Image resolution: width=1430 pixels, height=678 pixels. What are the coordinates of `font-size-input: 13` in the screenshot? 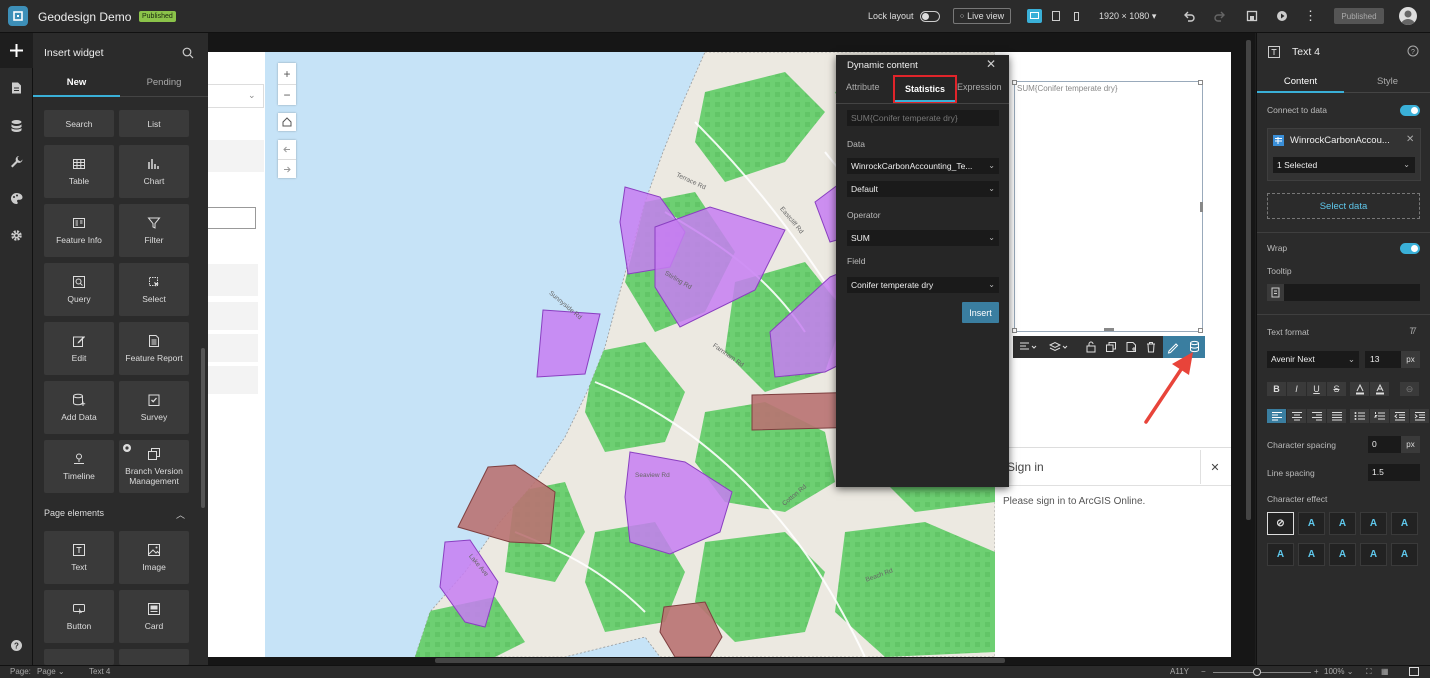 It's located at (1383, 359).